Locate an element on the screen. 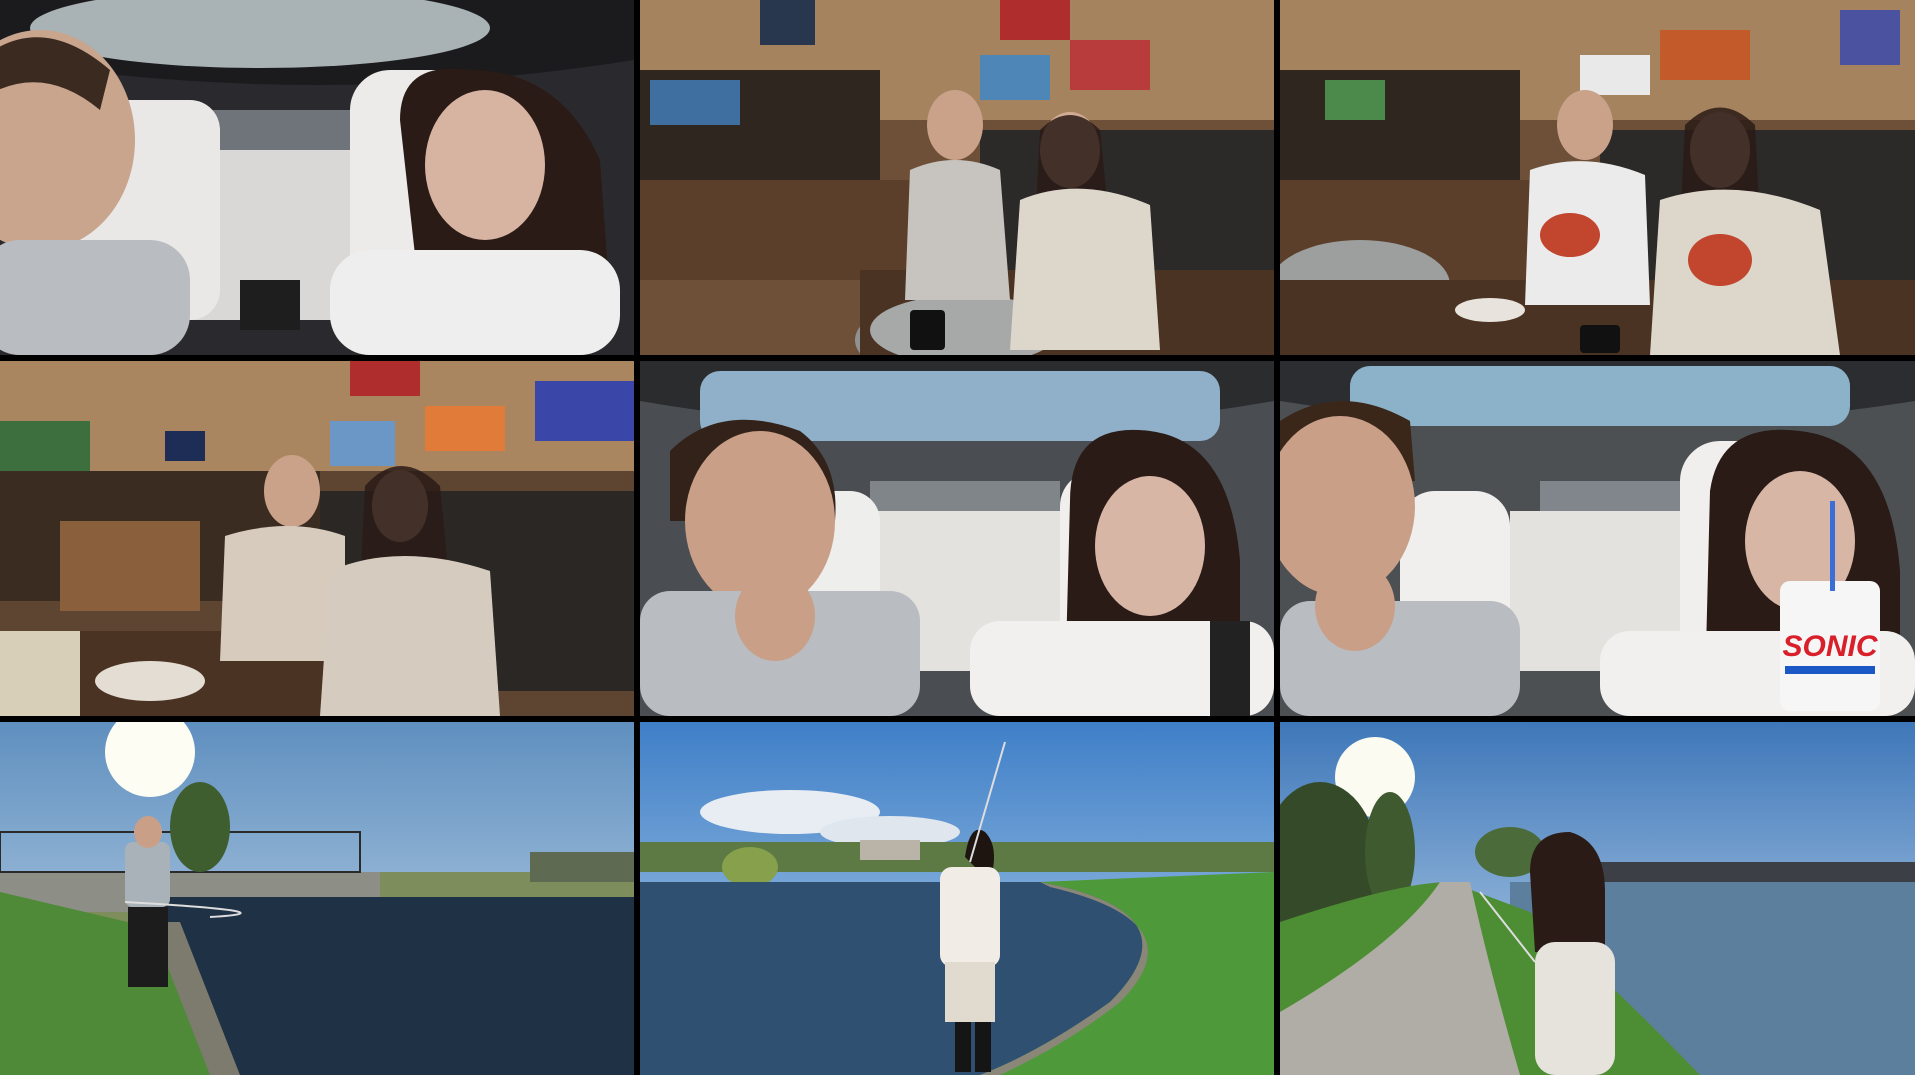 The image size is (1915, 1075). tile-car-interior-3: SONIC is located at coordinates (1597, 538).